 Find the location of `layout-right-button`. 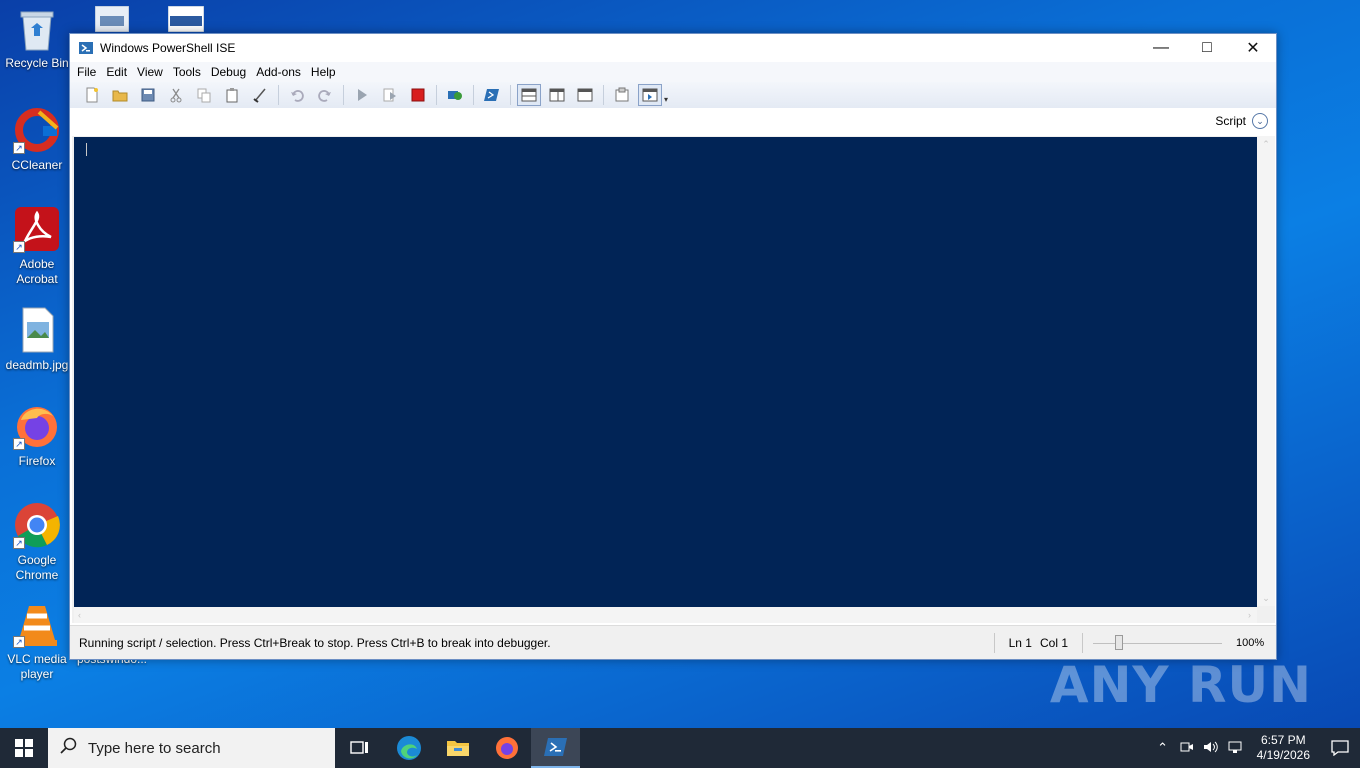

layout-right-button is located at coordinates (557, 95).